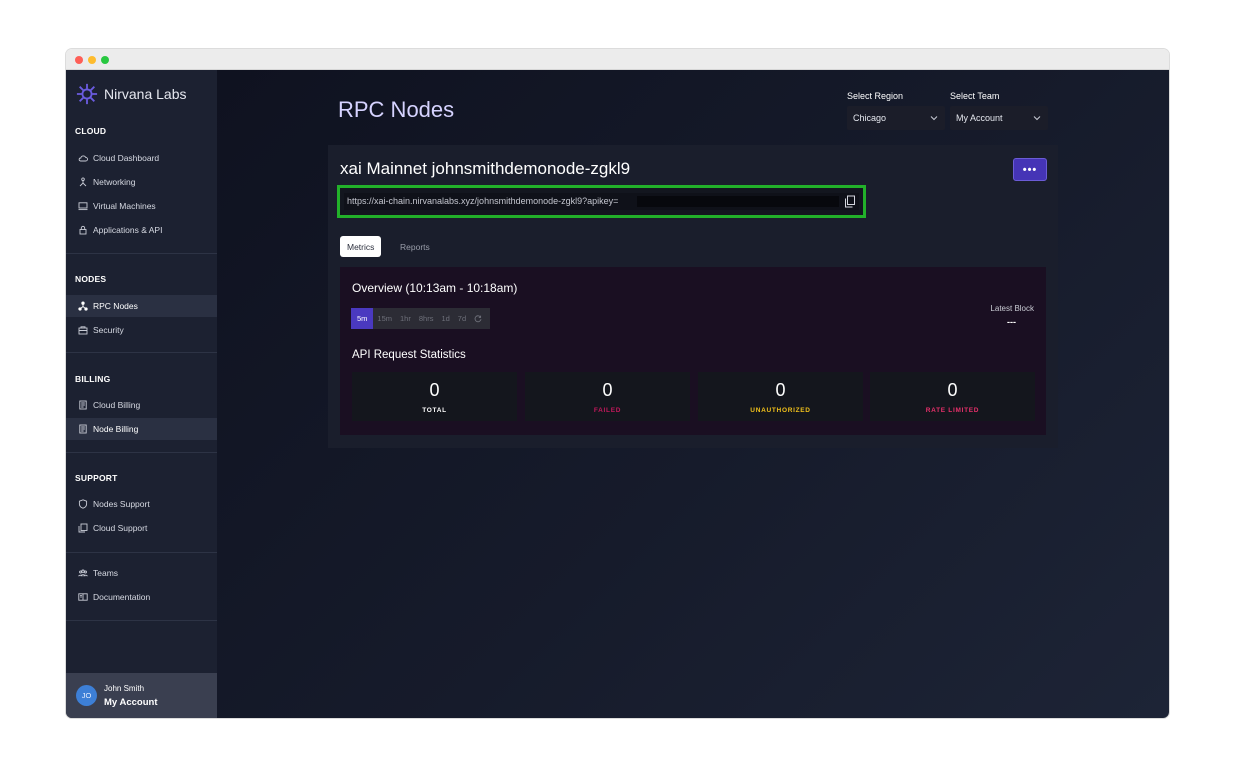  What do you see at coordinates (83, 504) in the screenshot?
I see `shield-icon` at bounding box center [83, 504].